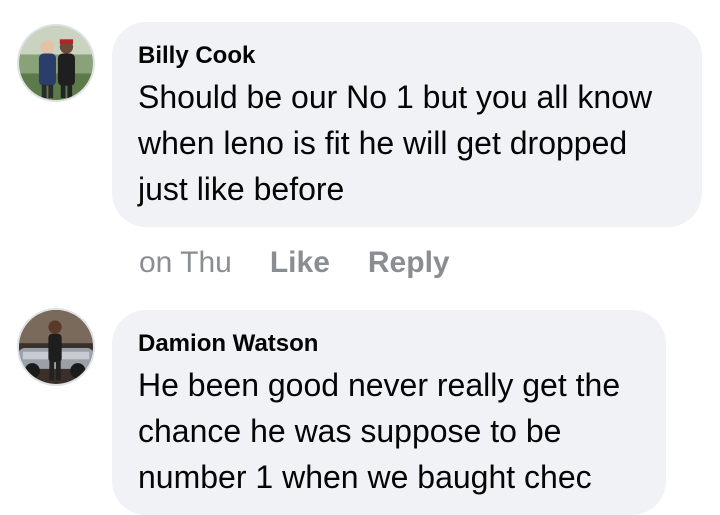 The height and width of the screenshot is (515, 720). Describe the element at coordinates (409, 263) in the screenshot. I see `reply-button: Reply` at that location.